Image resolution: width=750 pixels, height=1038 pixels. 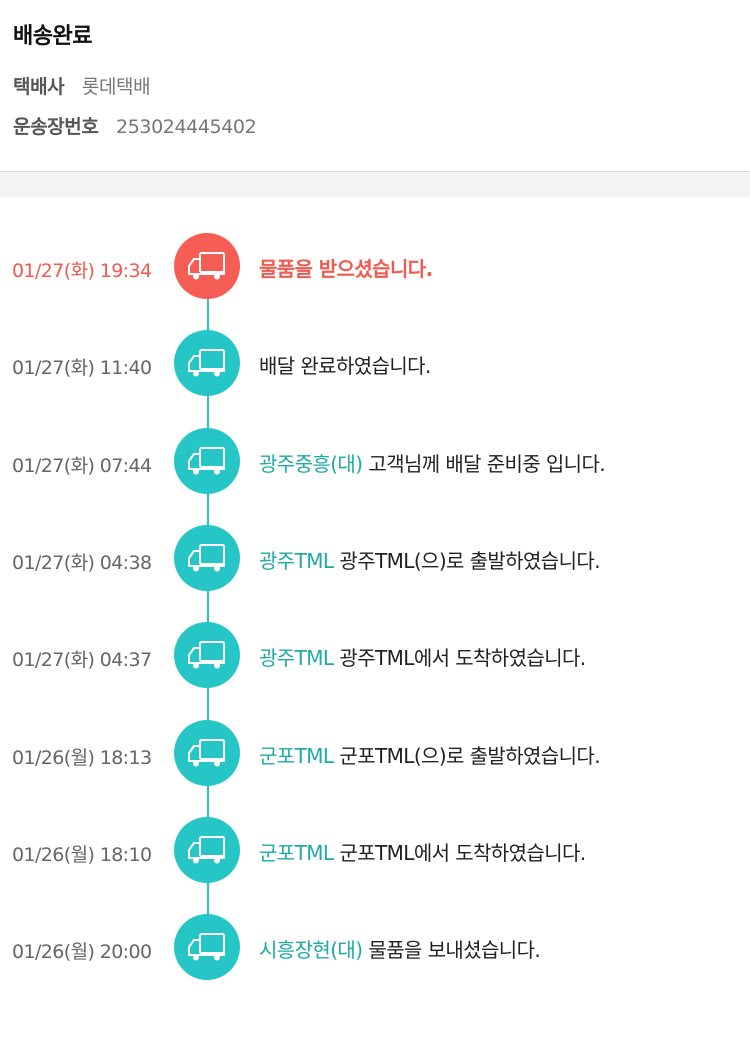 I want to click on event-message: 물품을 받으셨습니다., so click(x=346, y=269).